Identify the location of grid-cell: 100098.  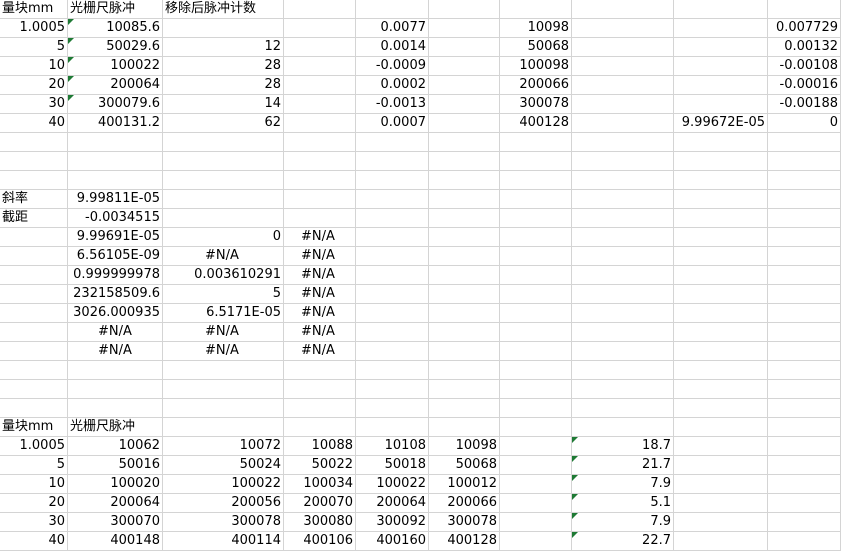
(536, 66).